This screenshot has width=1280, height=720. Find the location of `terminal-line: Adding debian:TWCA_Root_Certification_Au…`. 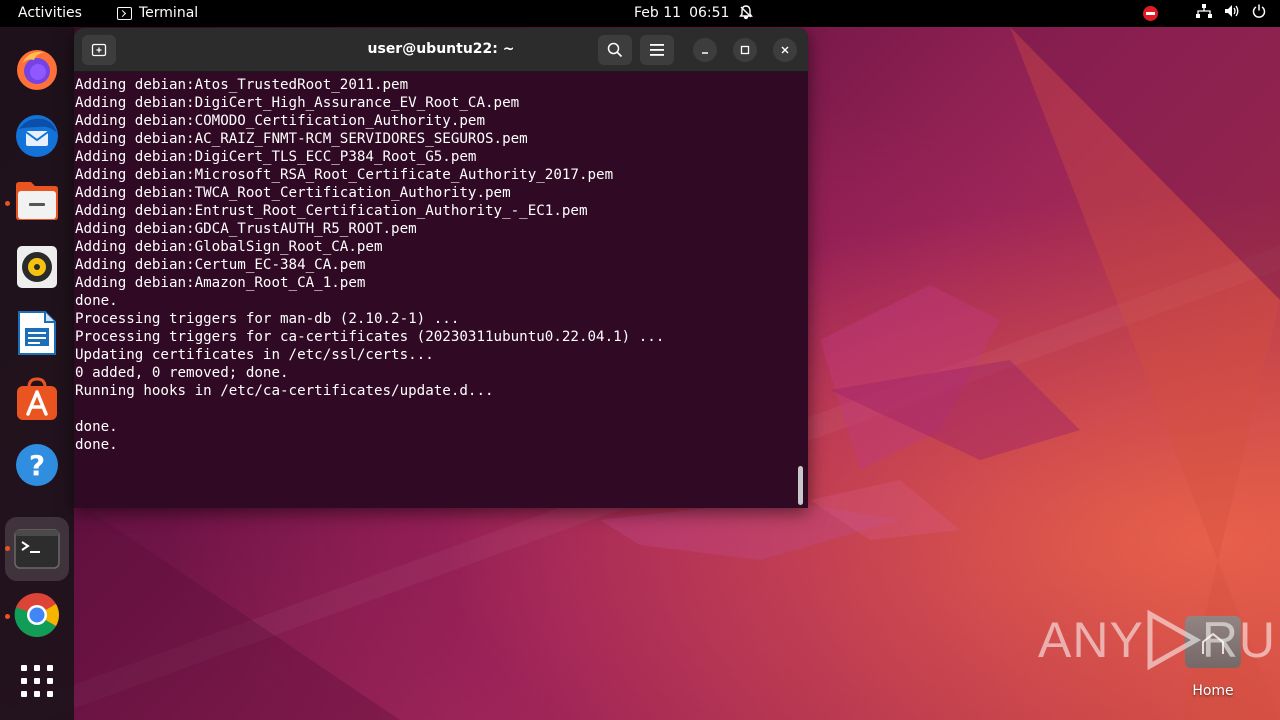

terminal-line: Adding debian:TWCA_Root_Certification_Au… is located at coordinates (293, 193).